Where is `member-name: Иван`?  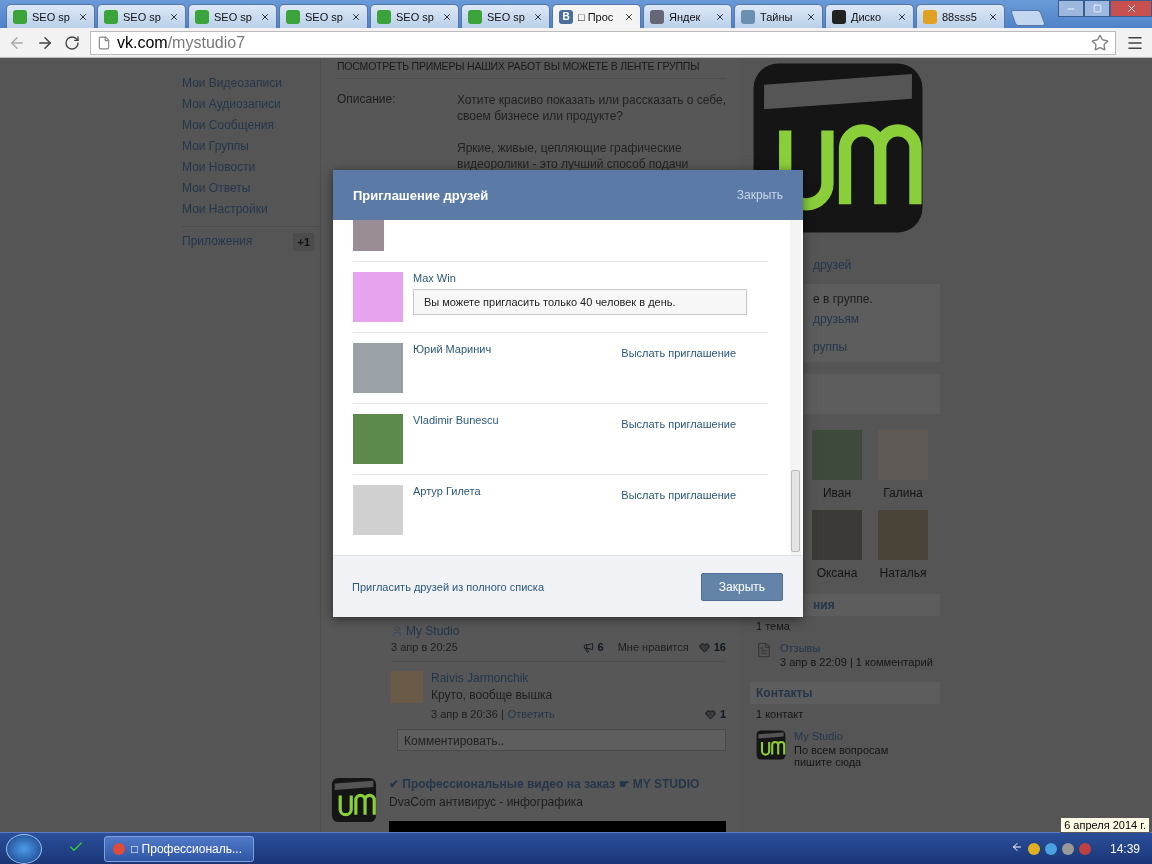 member-name: Иван is located at coordinates (837, 493).